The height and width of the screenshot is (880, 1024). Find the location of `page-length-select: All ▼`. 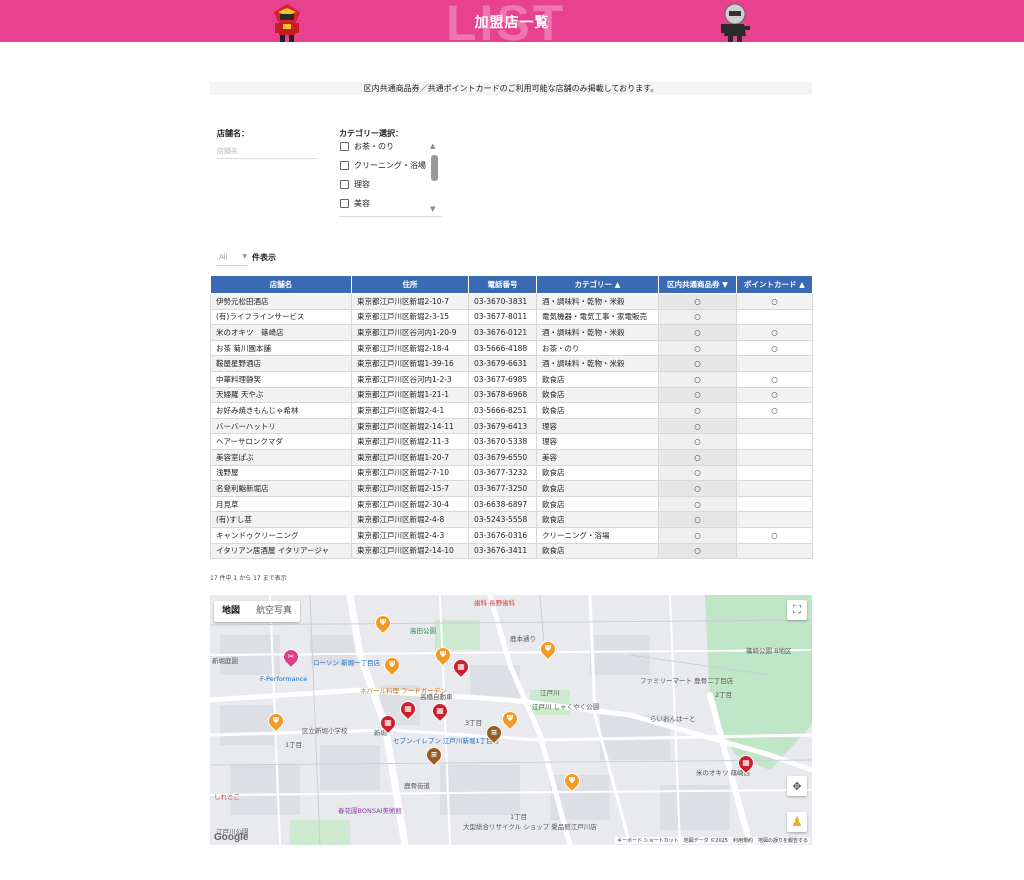

page-length-select: All ▼ is located at coordinates (231, 258).